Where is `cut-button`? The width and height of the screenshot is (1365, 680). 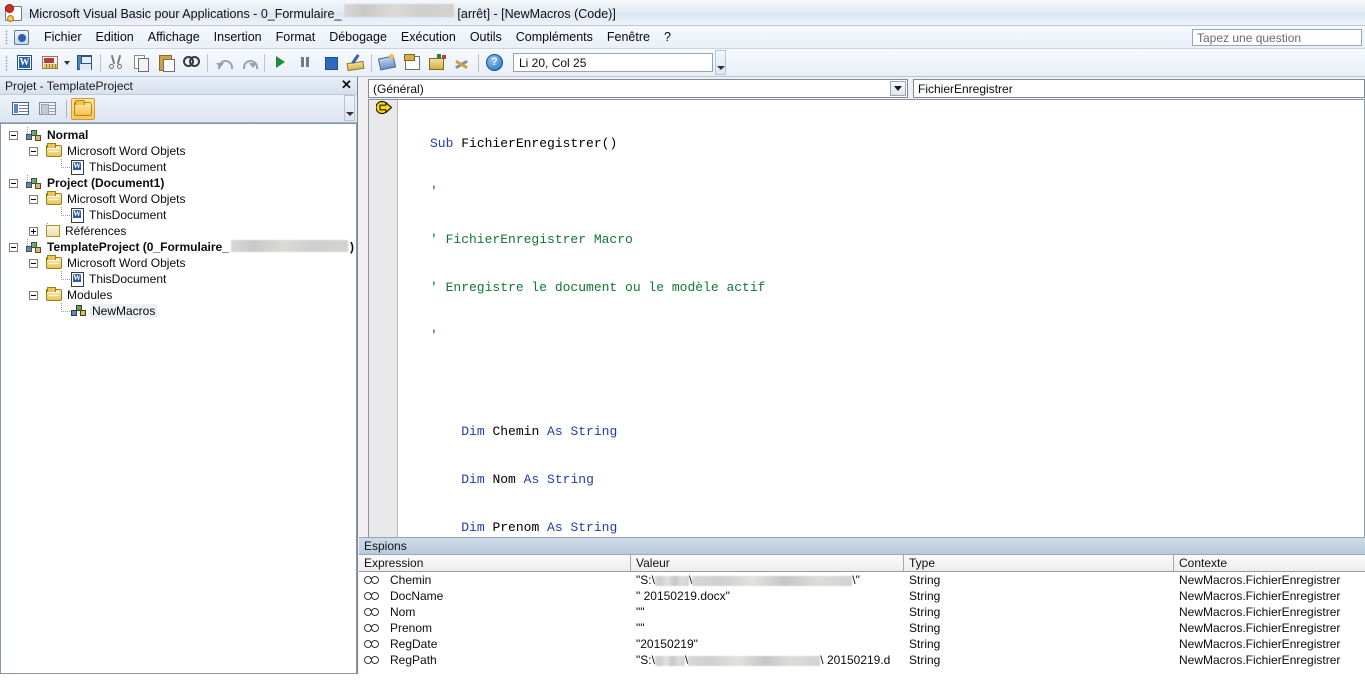
cut-button is located at coordinates (116, 62).